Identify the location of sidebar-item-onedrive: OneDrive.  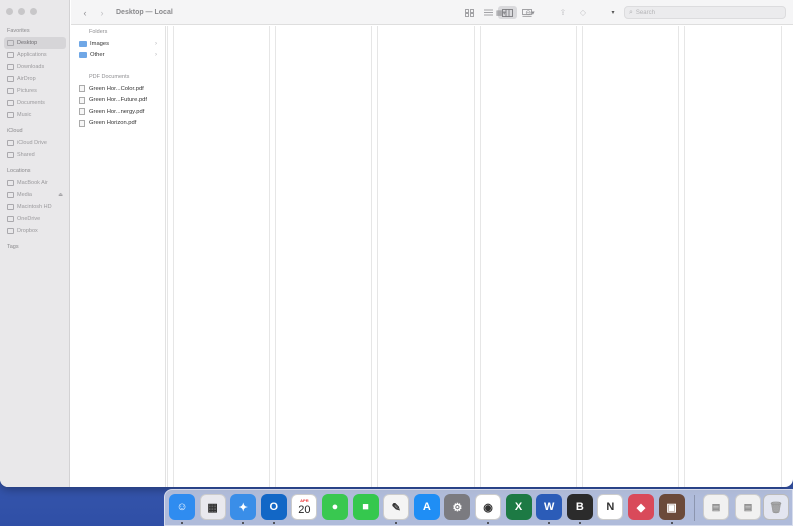
(35, 219).